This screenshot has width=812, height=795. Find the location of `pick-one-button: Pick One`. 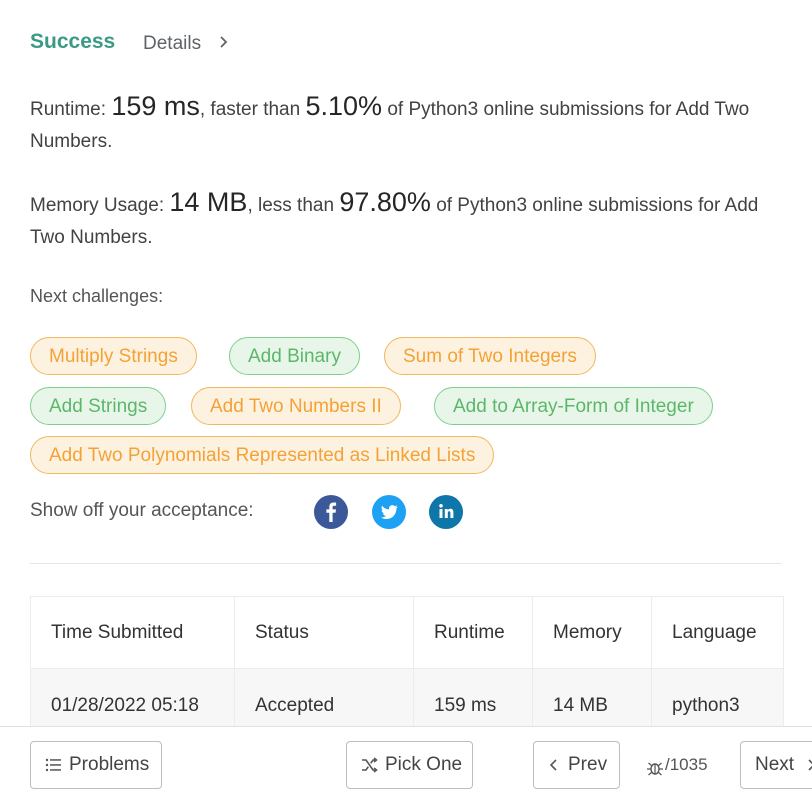

pick-one-button: Pick One is located at coordinates (409, 765).